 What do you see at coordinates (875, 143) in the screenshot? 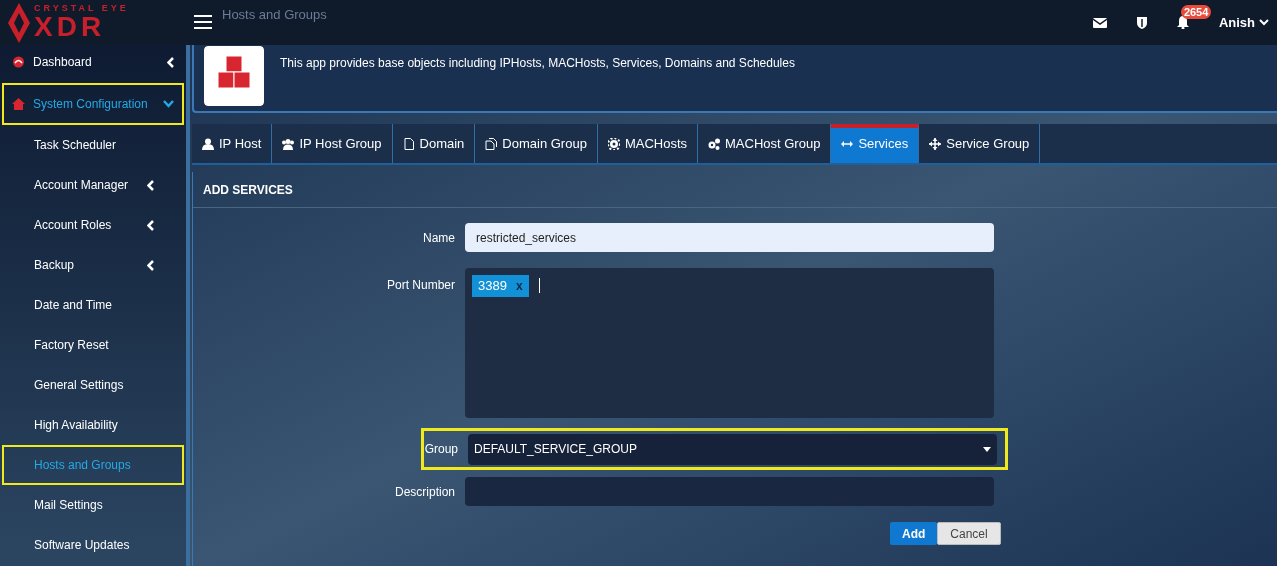
I see `tab: Services` at bounding box center [875, 143].